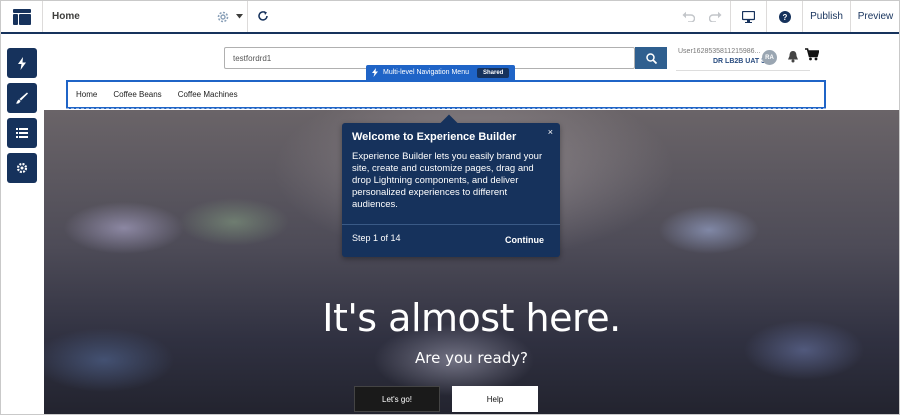 This screenshot has height=415, width=900. I want to click on list-icon, so click(22, 133).